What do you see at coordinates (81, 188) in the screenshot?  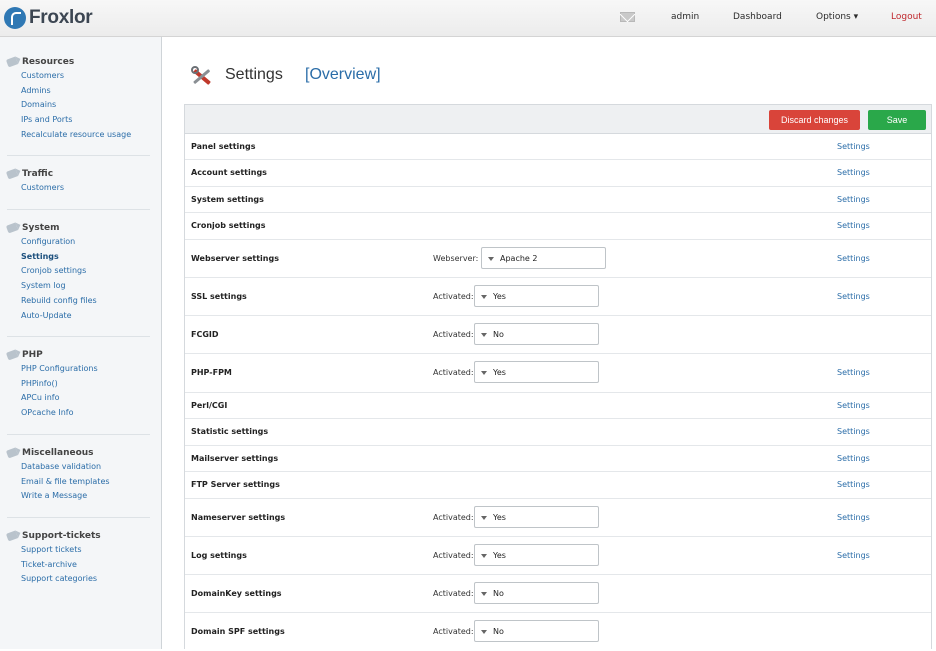 I see `sidebar-item-traffic-customers: Customers` at bounding box center [81, 188].